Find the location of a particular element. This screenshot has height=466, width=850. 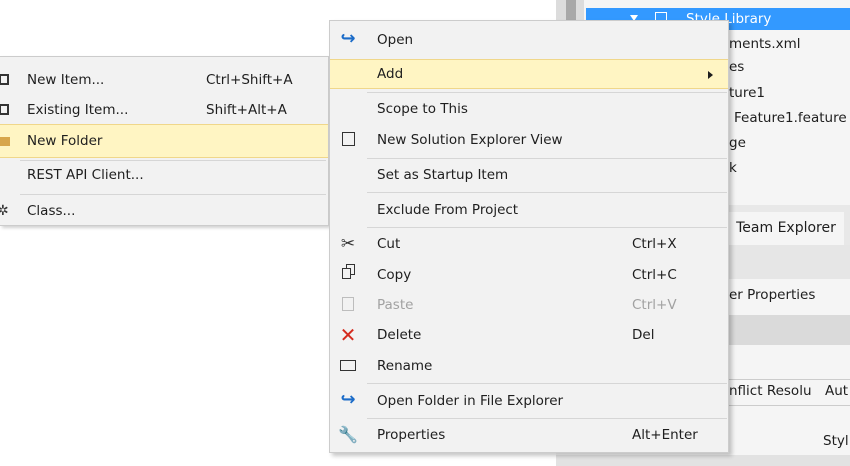

menu-item-scope-to-this: Scope to This is located at coordinates (529, 109).